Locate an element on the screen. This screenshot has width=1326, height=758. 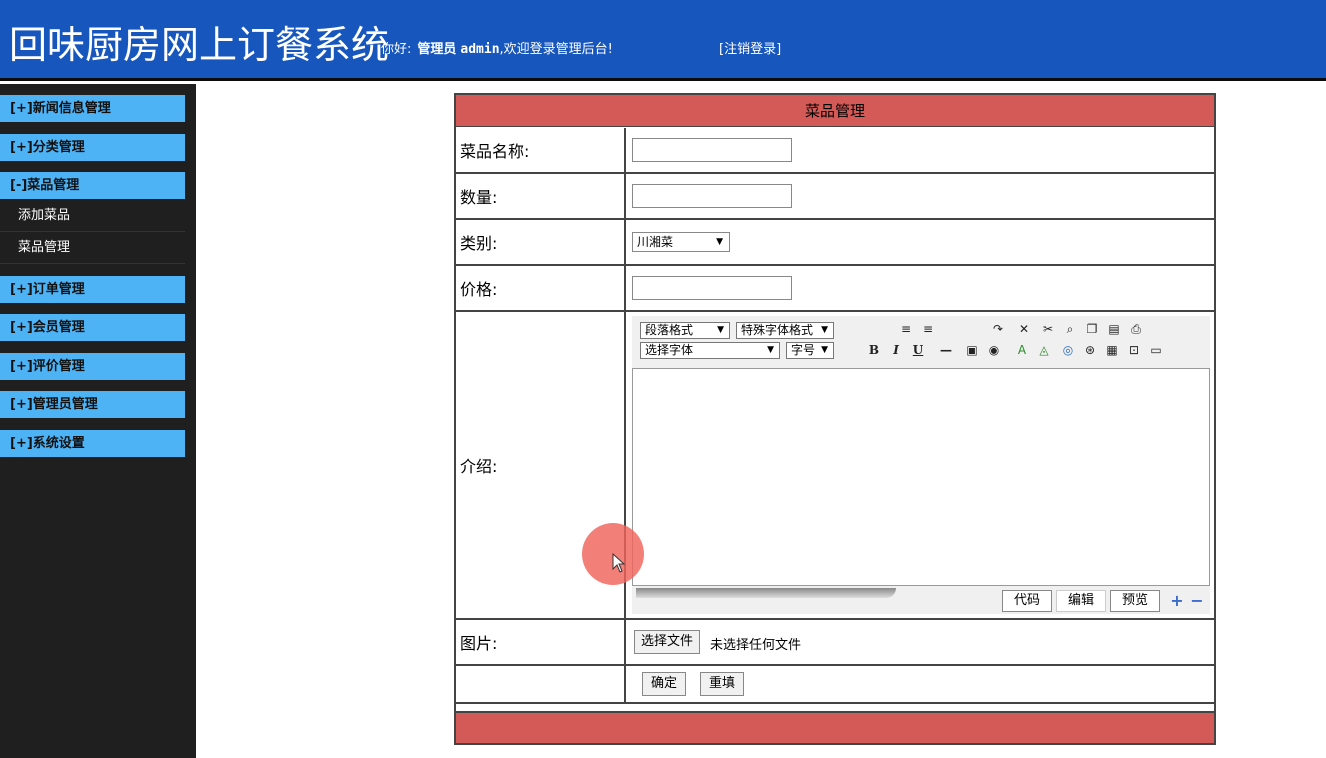
form-row-name: 菜品名称: is located at coordinates (835, 151).